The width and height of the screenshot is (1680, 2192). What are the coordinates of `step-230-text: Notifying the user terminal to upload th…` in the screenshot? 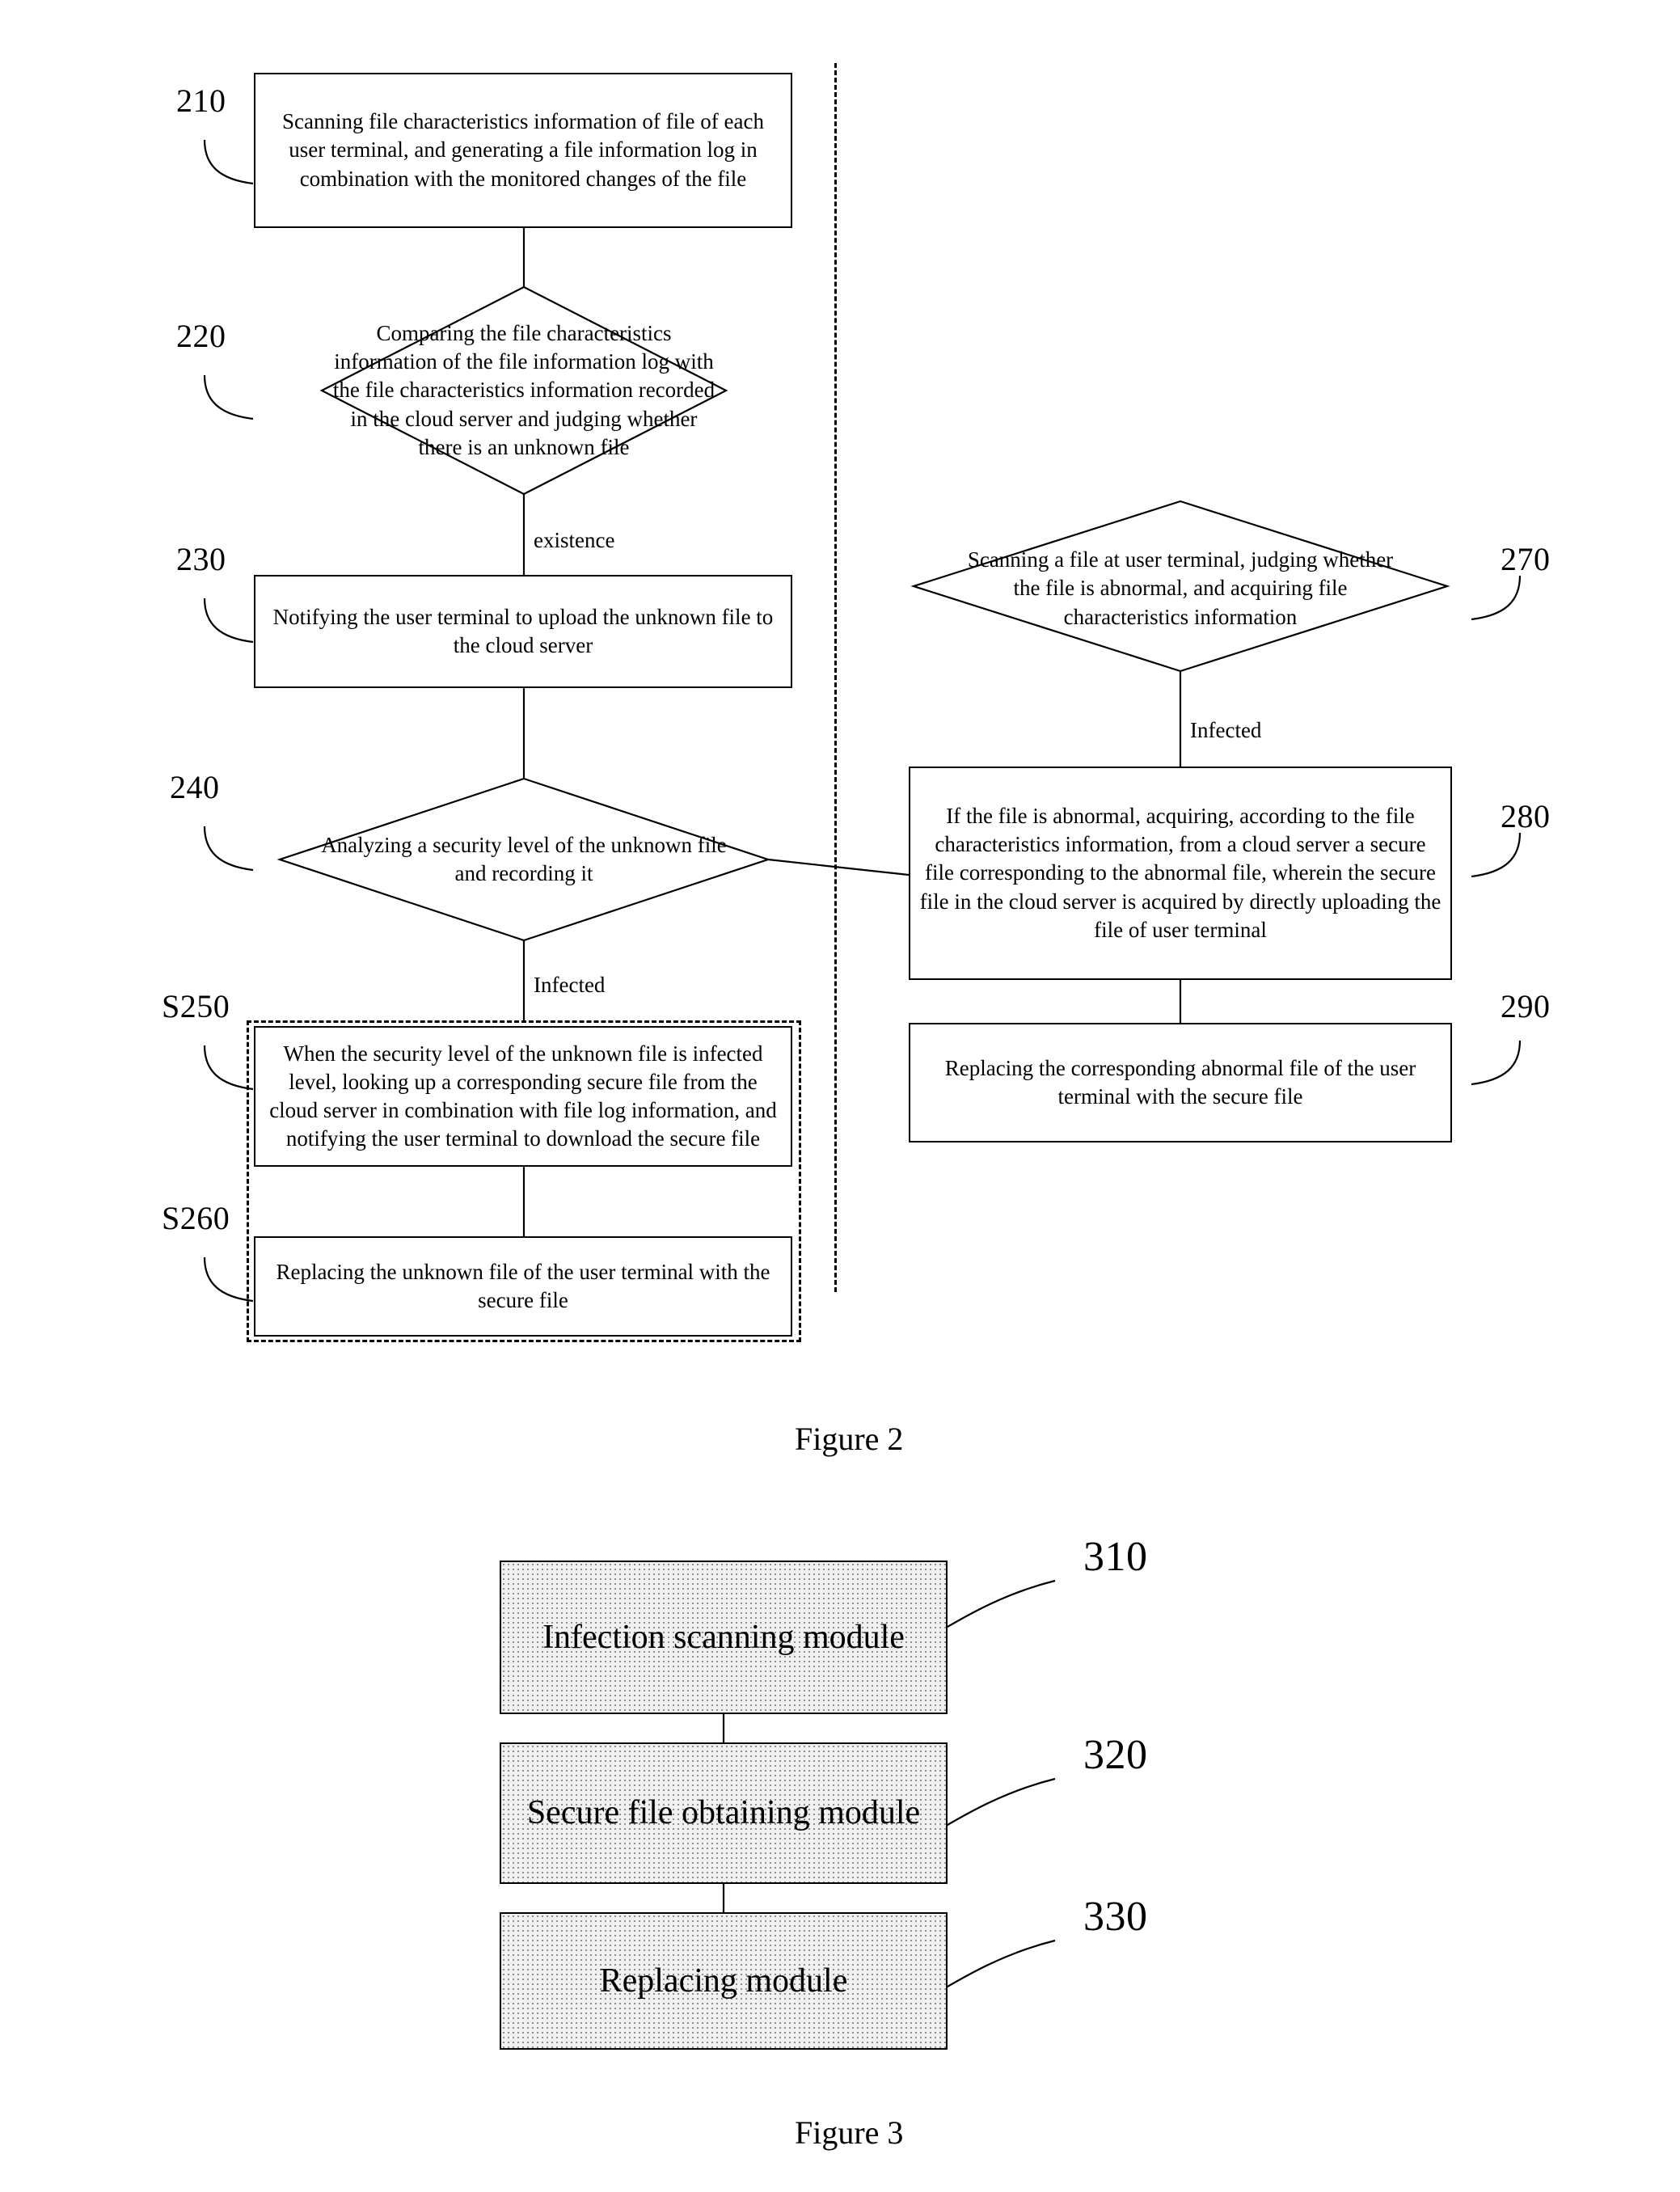 It's located at (523, 630).